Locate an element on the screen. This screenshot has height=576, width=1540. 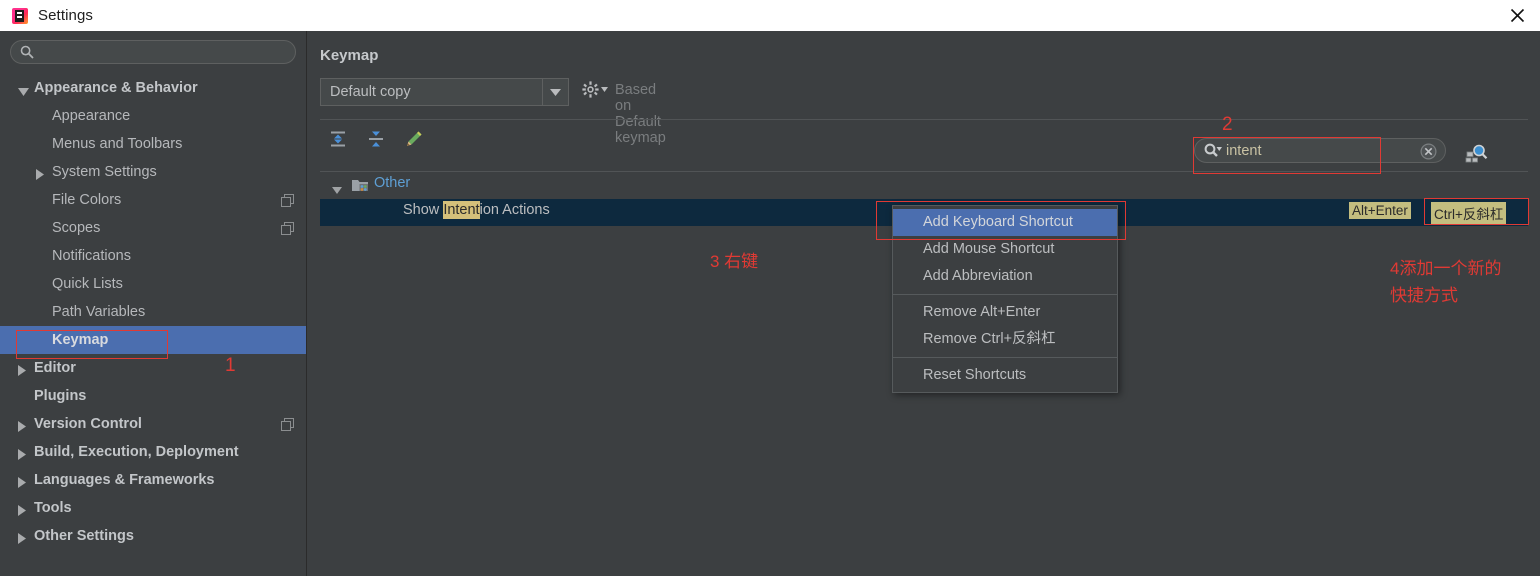
sidebar-item-editor: Editor is located at coordinates (153, 368).